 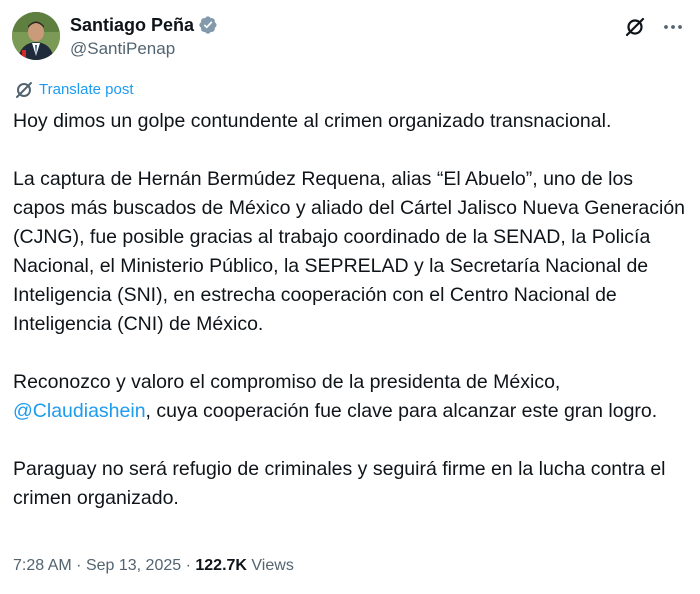 I want to click on slashed-circle-icon, so click(x=635, y=27).